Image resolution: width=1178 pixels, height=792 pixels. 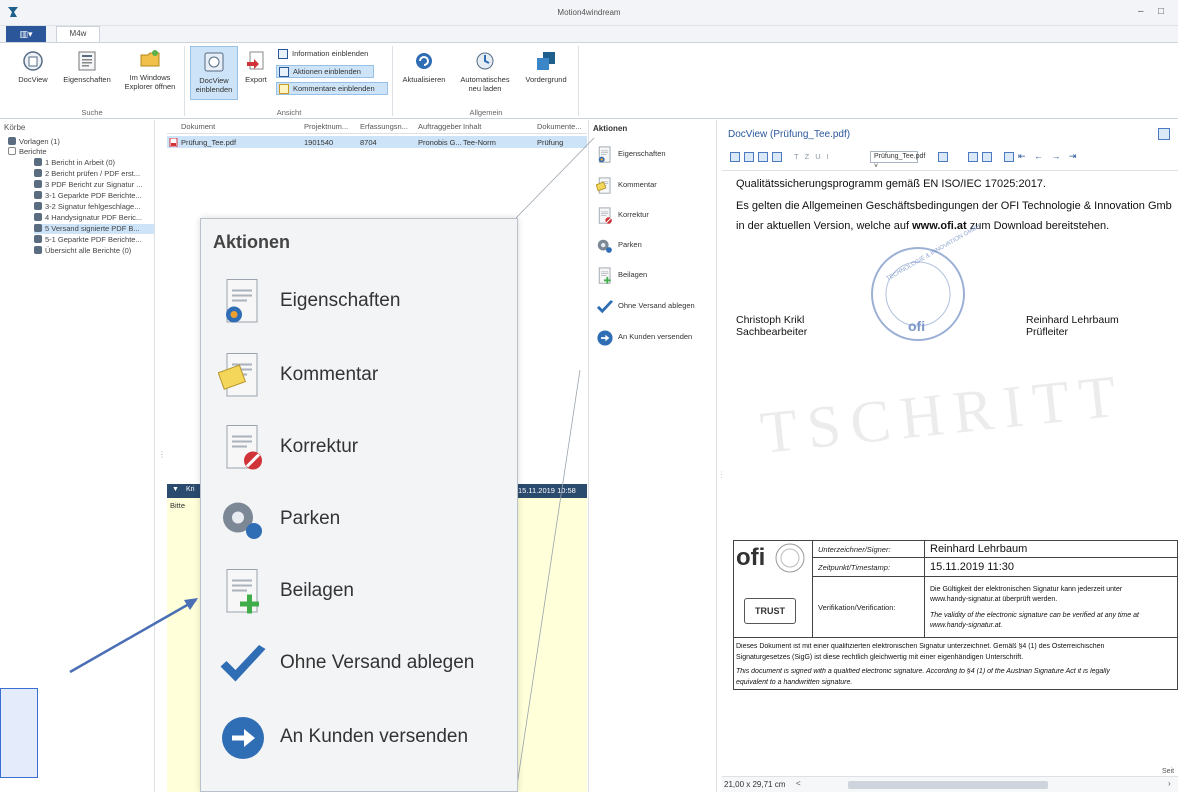 I want to click on checkmark-icon, so click(x=243, y=664).